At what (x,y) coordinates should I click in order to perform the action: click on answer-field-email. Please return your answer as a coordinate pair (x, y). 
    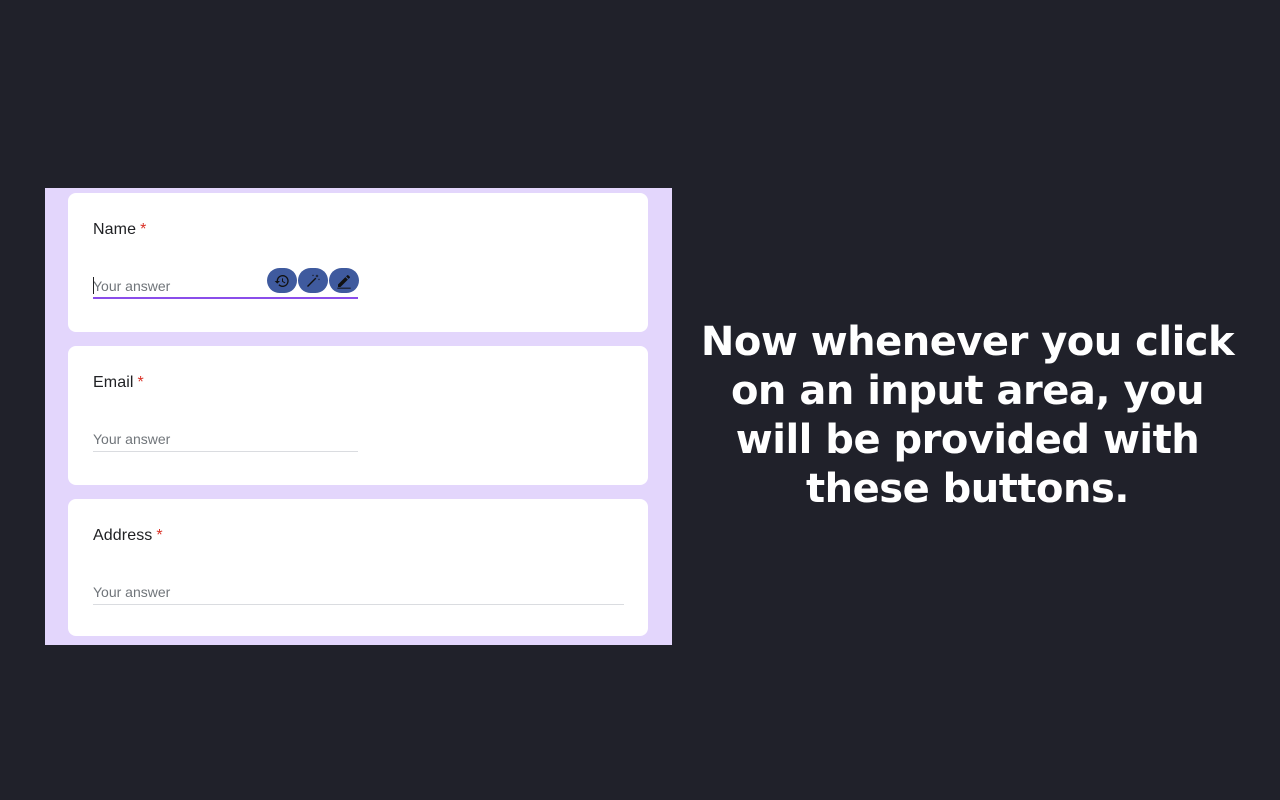
    Looking at the image, I should click on (225, 440).